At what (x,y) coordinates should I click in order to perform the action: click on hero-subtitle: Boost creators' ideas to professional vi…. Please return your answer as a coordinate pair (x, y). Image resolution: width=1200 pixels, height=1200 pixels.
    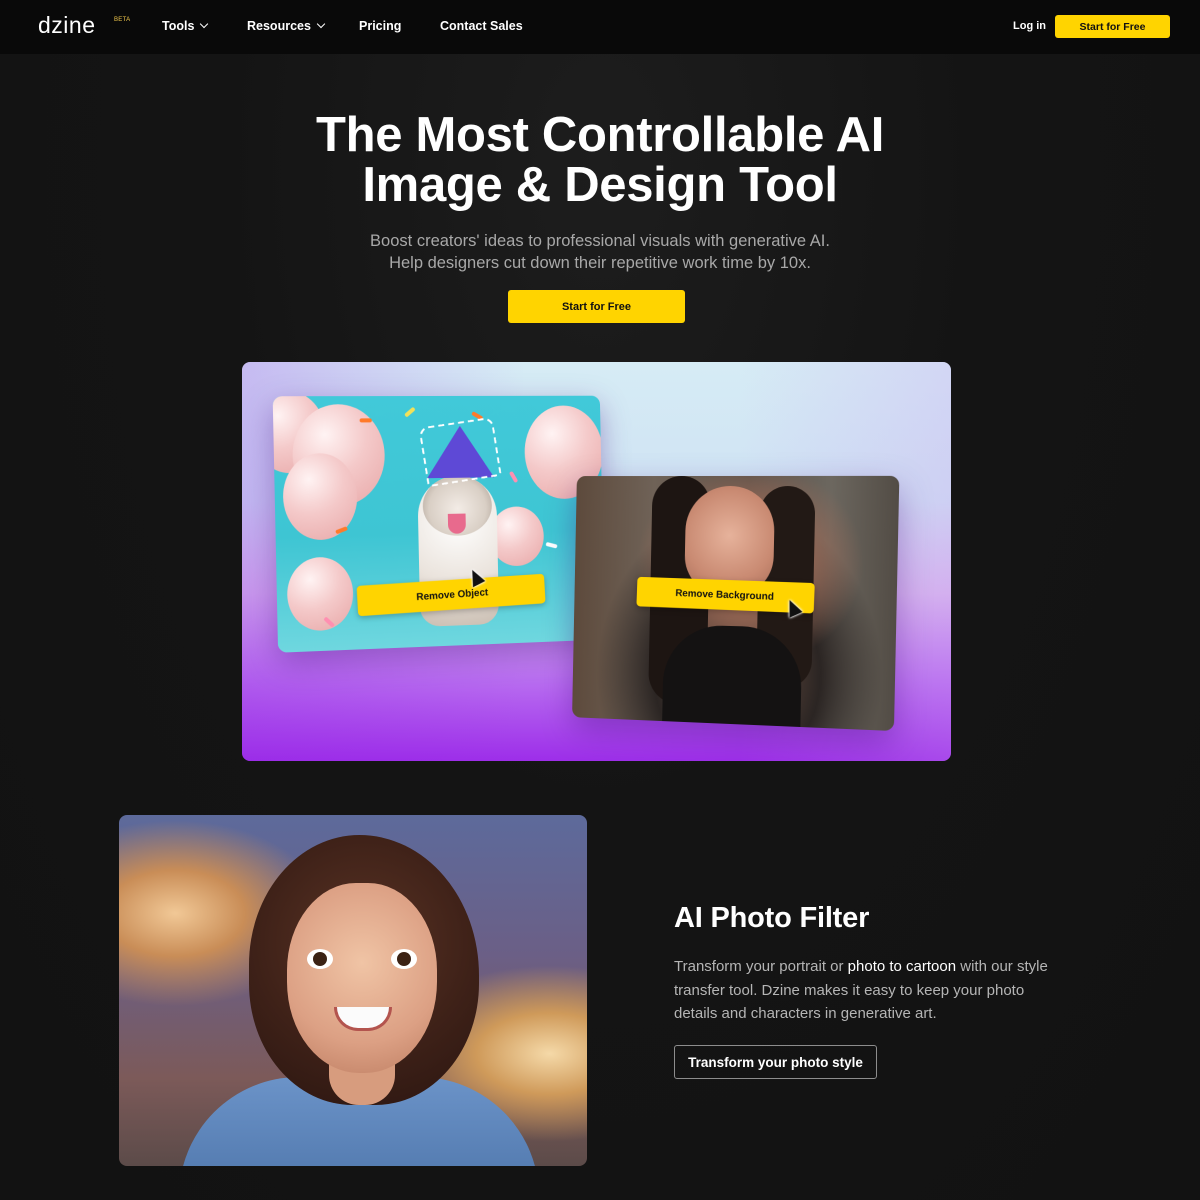
    Looking at the image, I should click on (600, 252).